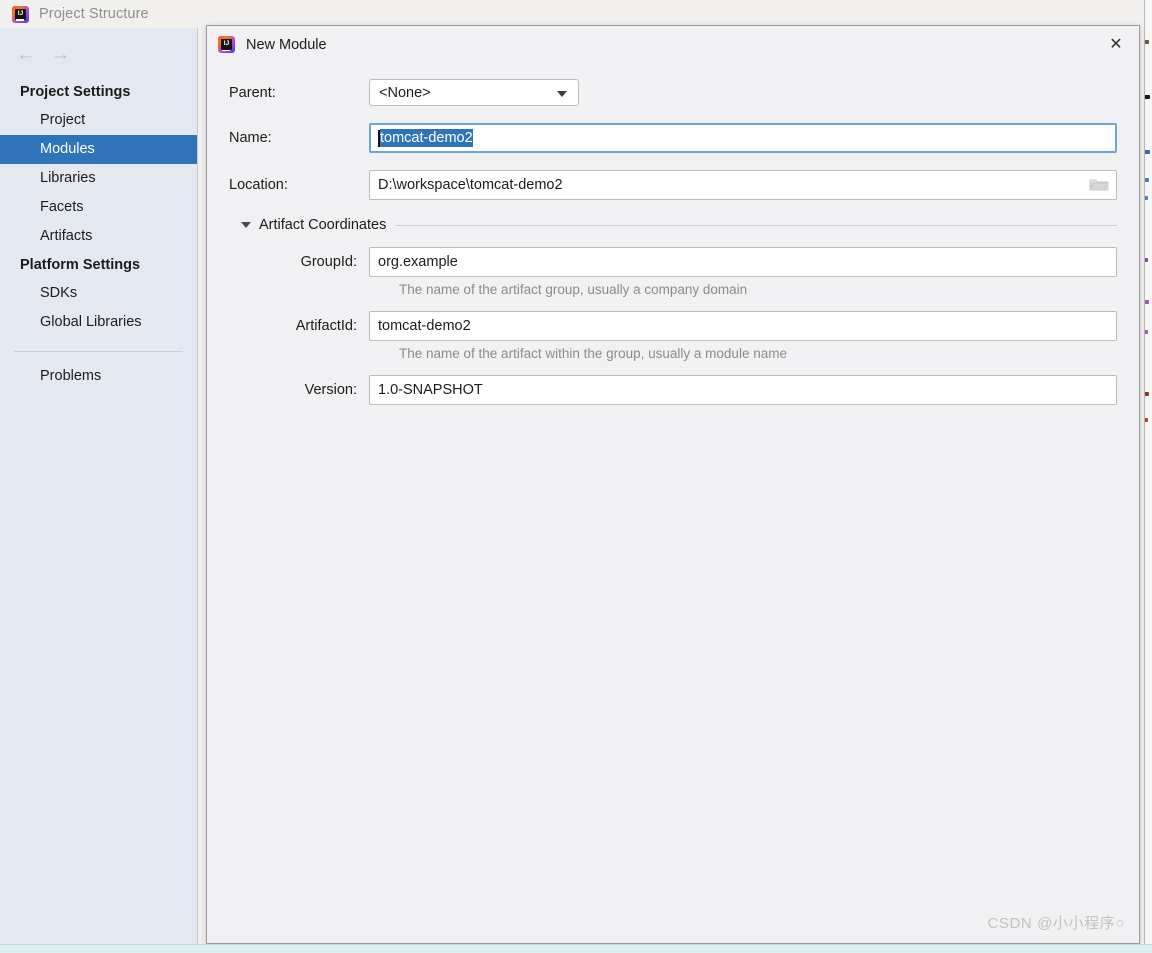 This screenshot has width=1152, height=953. What do you see at coordinates (326, 326) in the screenshot?
I see `artifactid-label: ArtifactId:` at bounding box center [326, 326].